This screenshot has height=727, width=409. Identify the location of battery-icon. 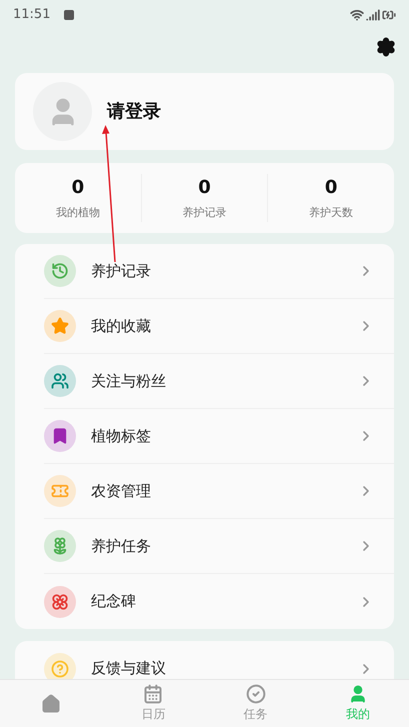
(389, 15).